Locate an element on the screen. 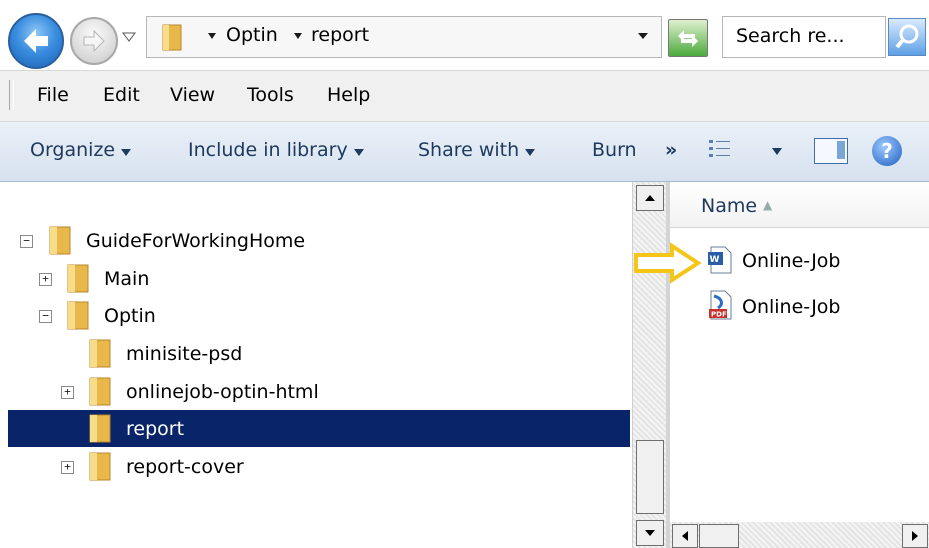 This screenshot has height=548, width=929. tree-item-guideforworkinghome: − GuideForWorkingHome is located at coordinates (315, 241).